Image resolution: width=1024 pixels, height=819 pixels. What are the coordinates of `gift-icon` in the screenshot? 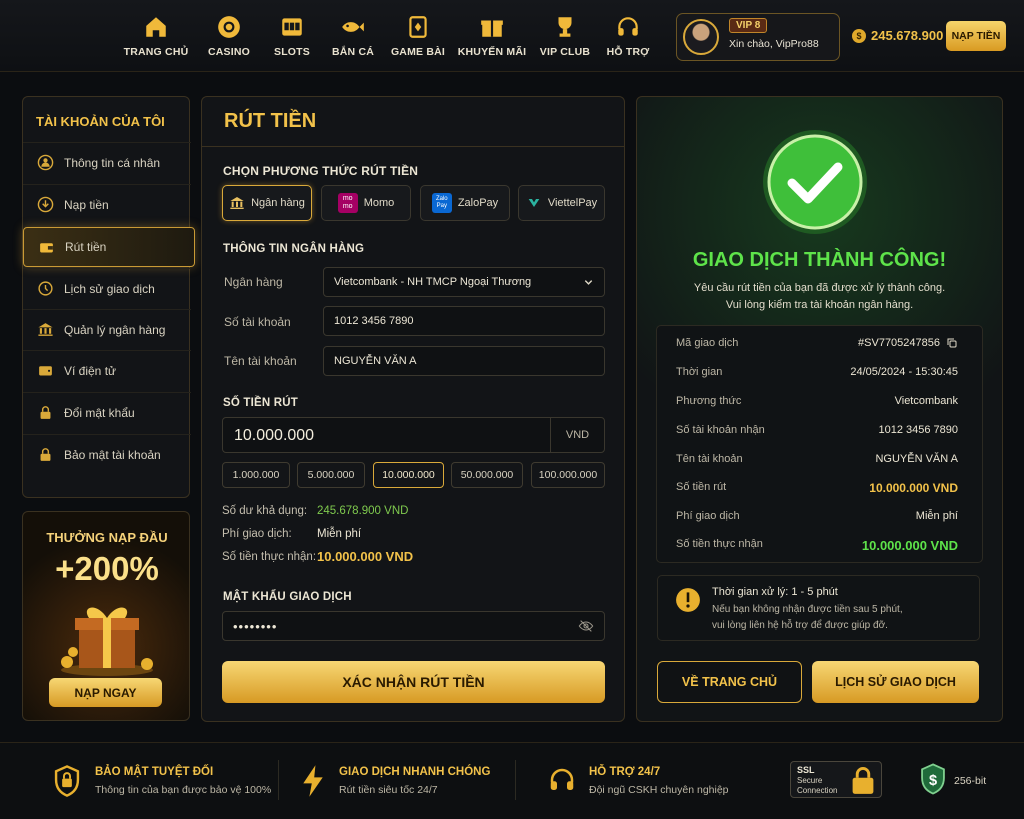 It's located at (492, 28).